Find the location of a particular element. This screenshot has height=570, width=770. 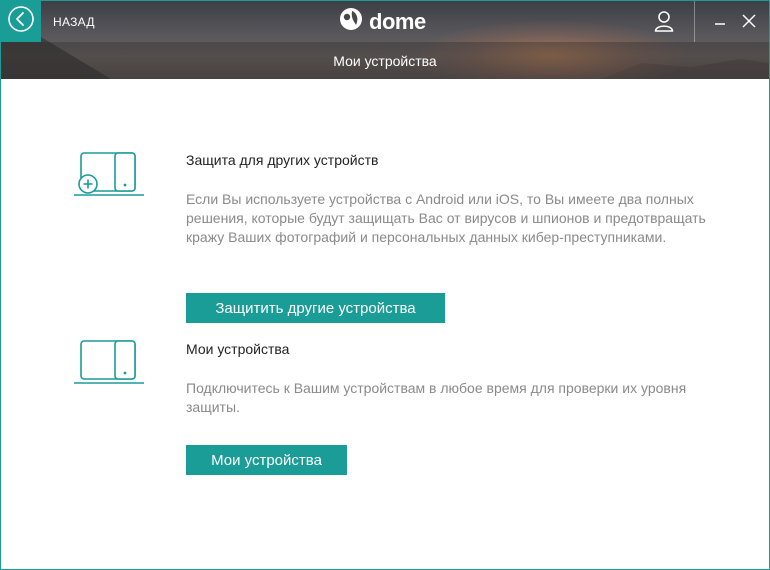

back-arrow-icon is located at coordinates (21, 21).